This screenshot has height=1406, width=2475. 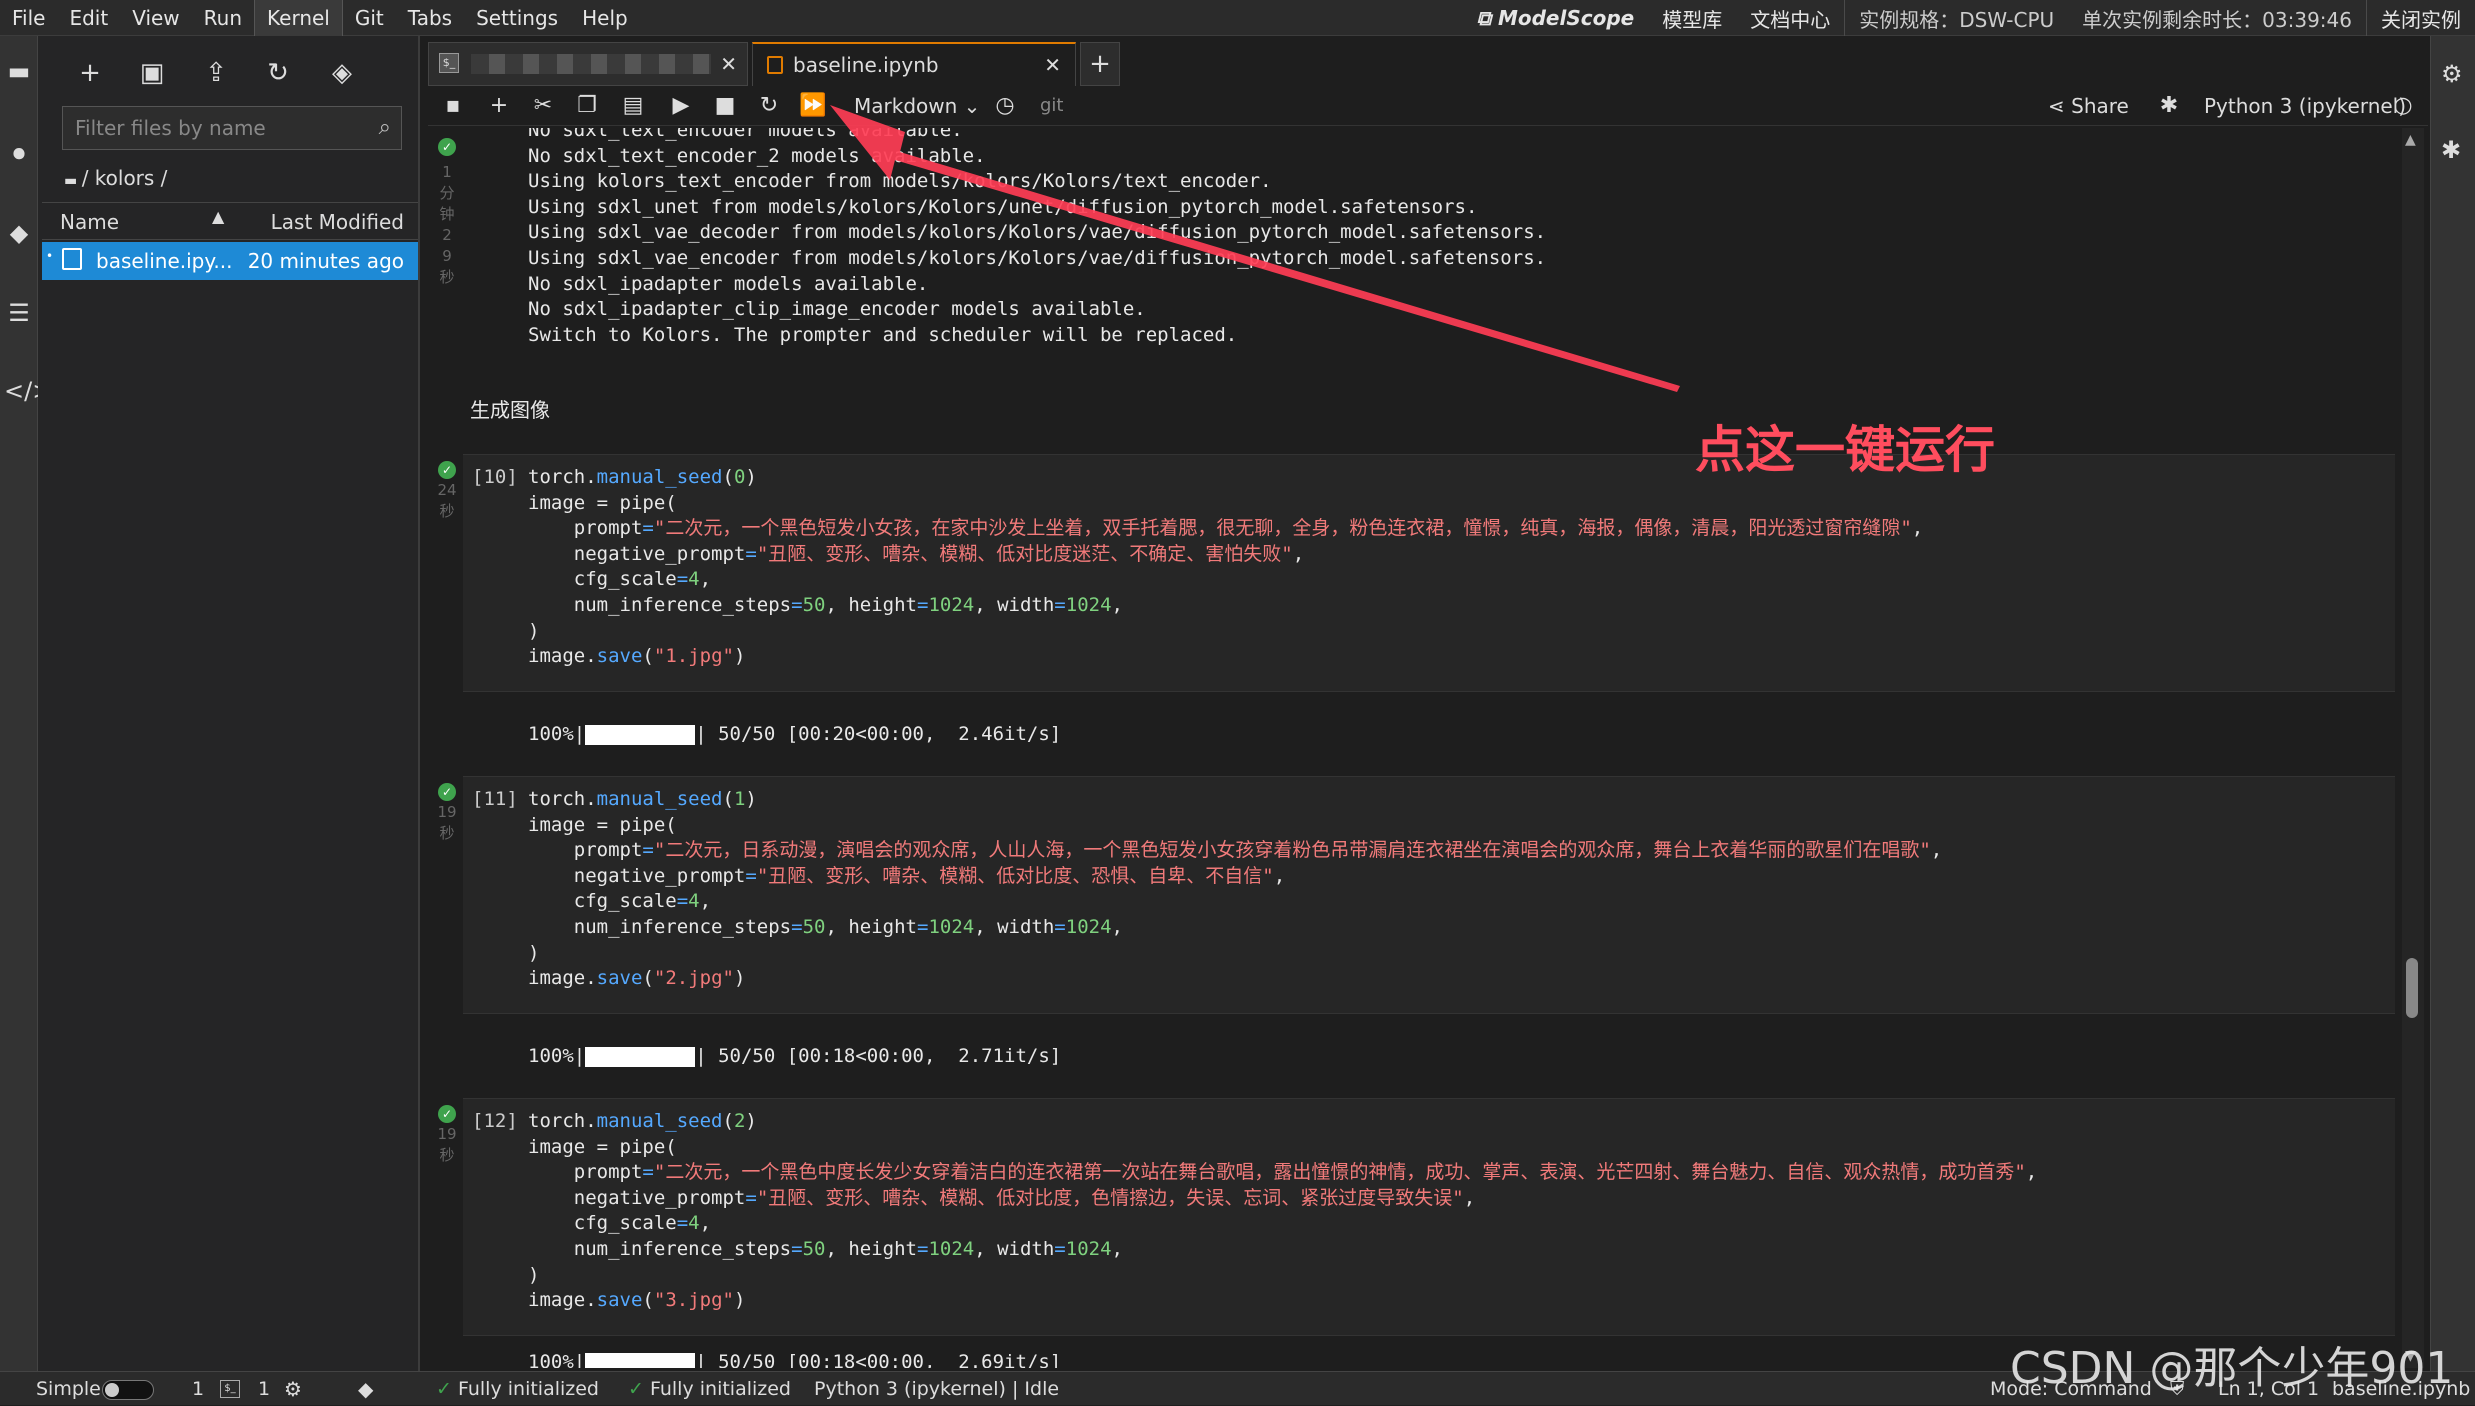 I want to click on notebook-scrollbar: ▲ ▼, so click(x=2413, y=748).